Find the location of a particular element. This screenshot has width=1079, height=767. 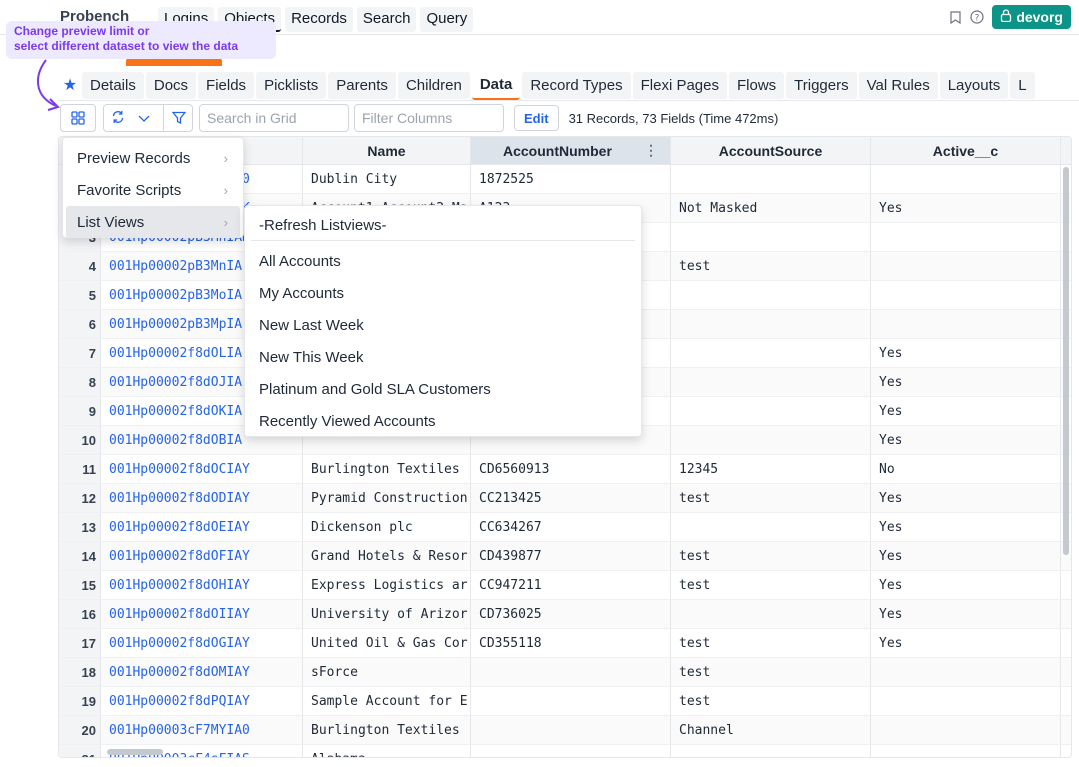

chevron-right-icon: › is located at coordinates (225, 190).